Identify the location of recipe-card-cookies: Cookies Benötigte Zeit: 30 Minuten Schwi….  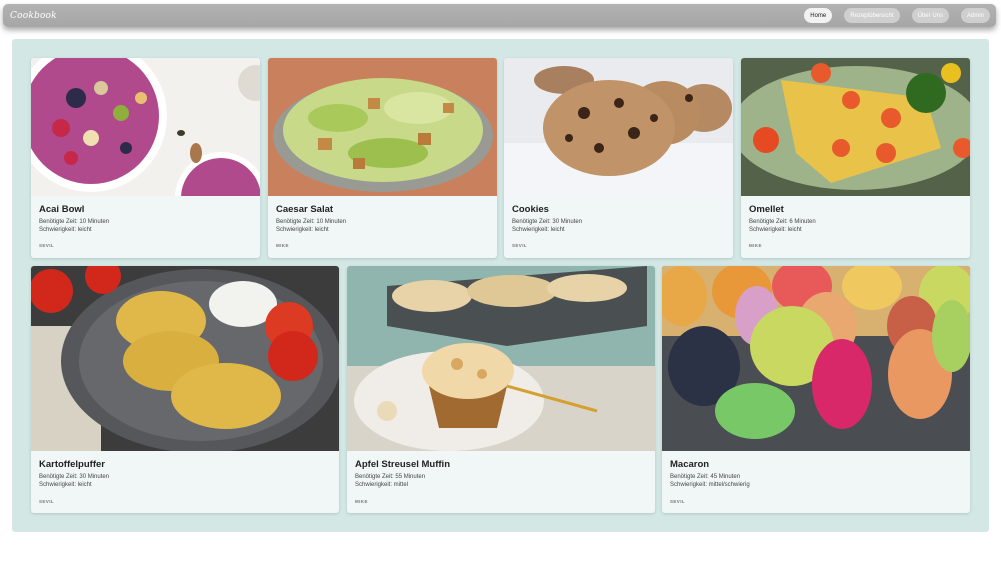
(618, 158).